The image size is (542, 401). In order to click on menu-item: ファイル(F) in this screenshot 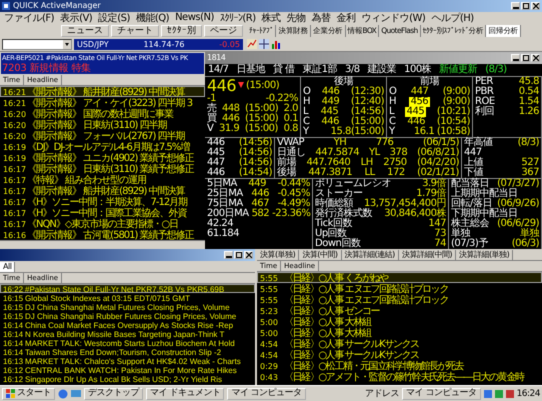, I will do `click(29, 17)`.